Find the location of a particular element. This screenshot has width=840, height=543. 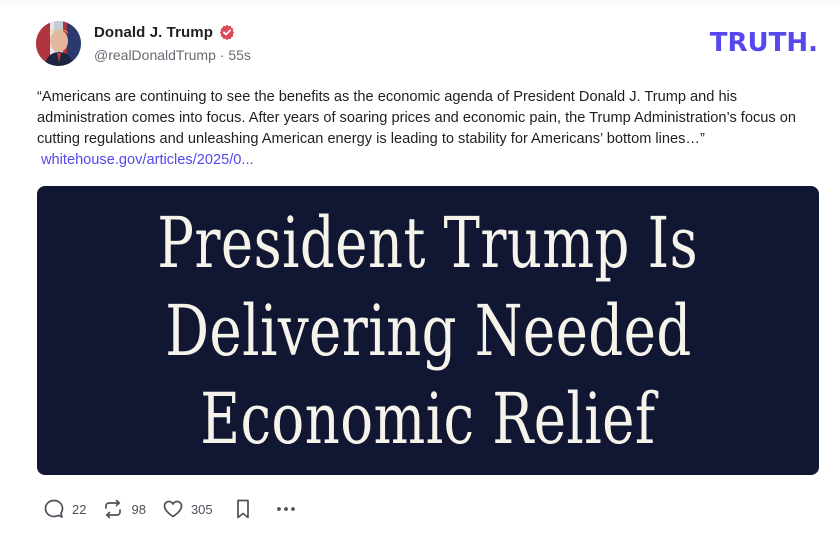

more-dots-icon is located at coordinates (286, 509).